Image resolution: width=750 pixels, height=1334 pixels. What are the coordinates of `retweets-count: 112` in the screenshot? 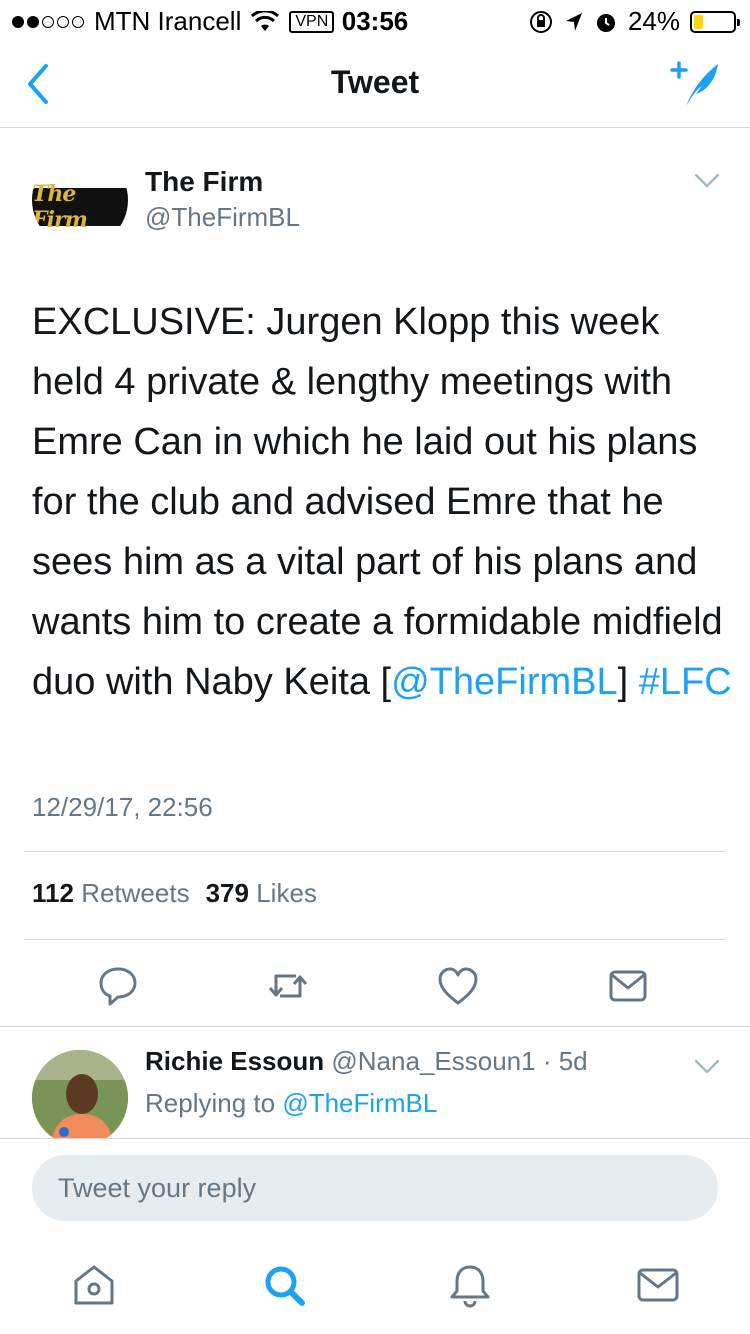 It's located at (53, 893).